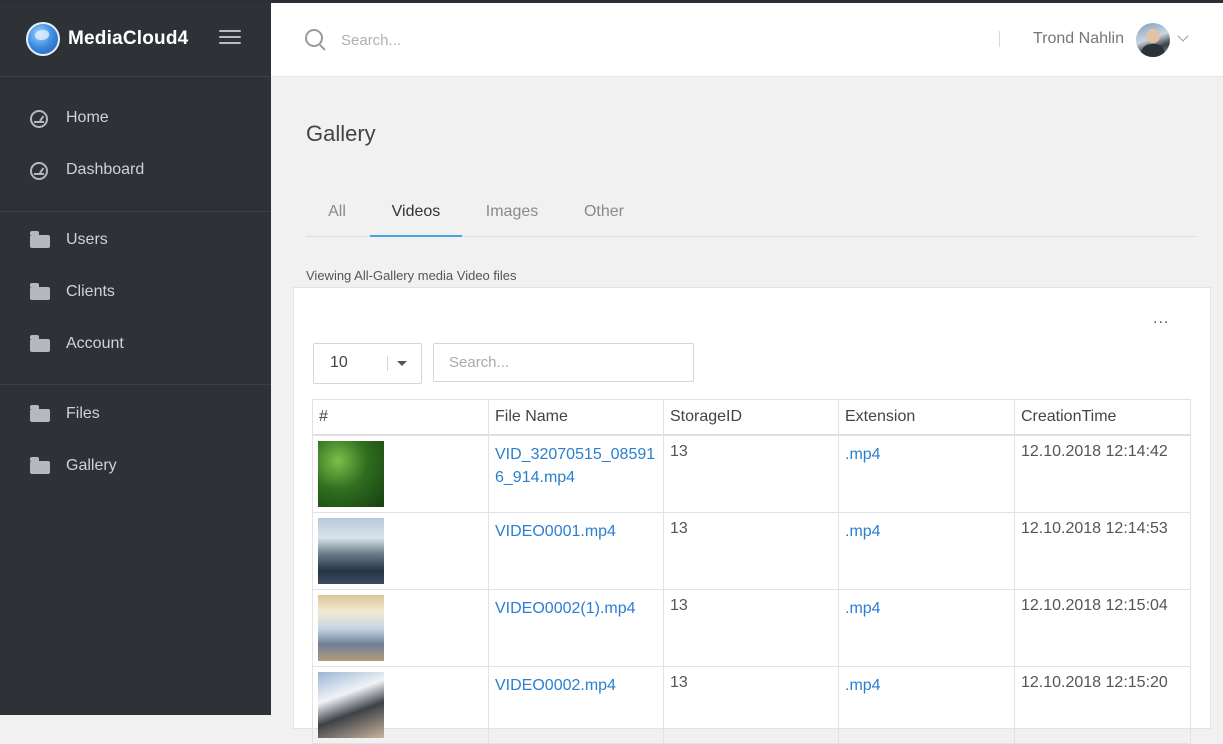 This screenshot has height=744, width=1223. I want to click on search-icon, so click(314, 38).